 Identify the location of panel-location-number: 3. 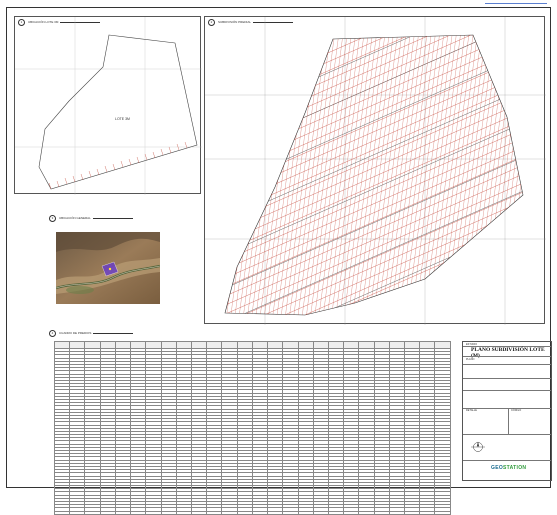
(52, 218).